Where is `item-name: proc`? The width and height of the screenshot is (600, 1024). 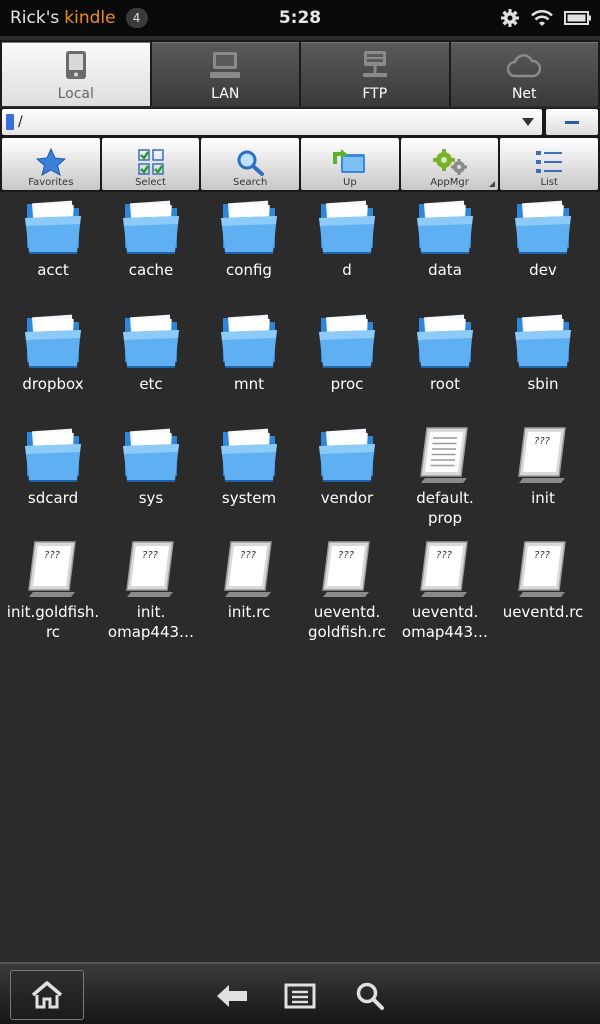
item-name: proc is located at coordinates (347, 384).